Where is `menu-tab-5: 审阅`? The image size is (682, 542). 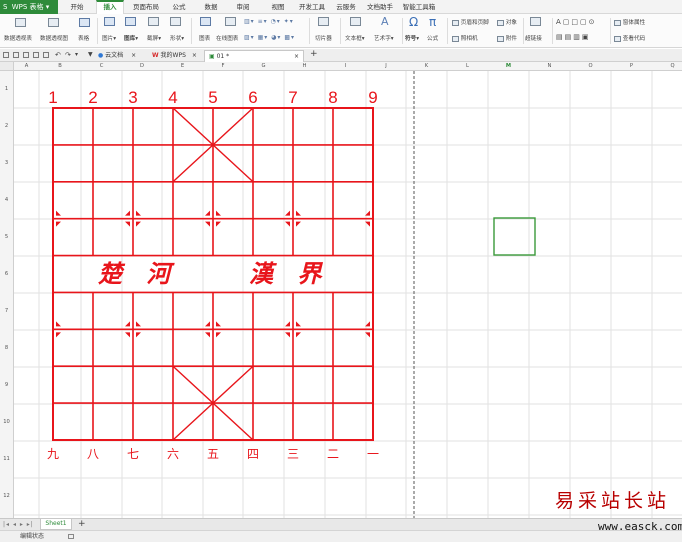 menu-tab-5: 审阅 is located at coordinates (243, 7).